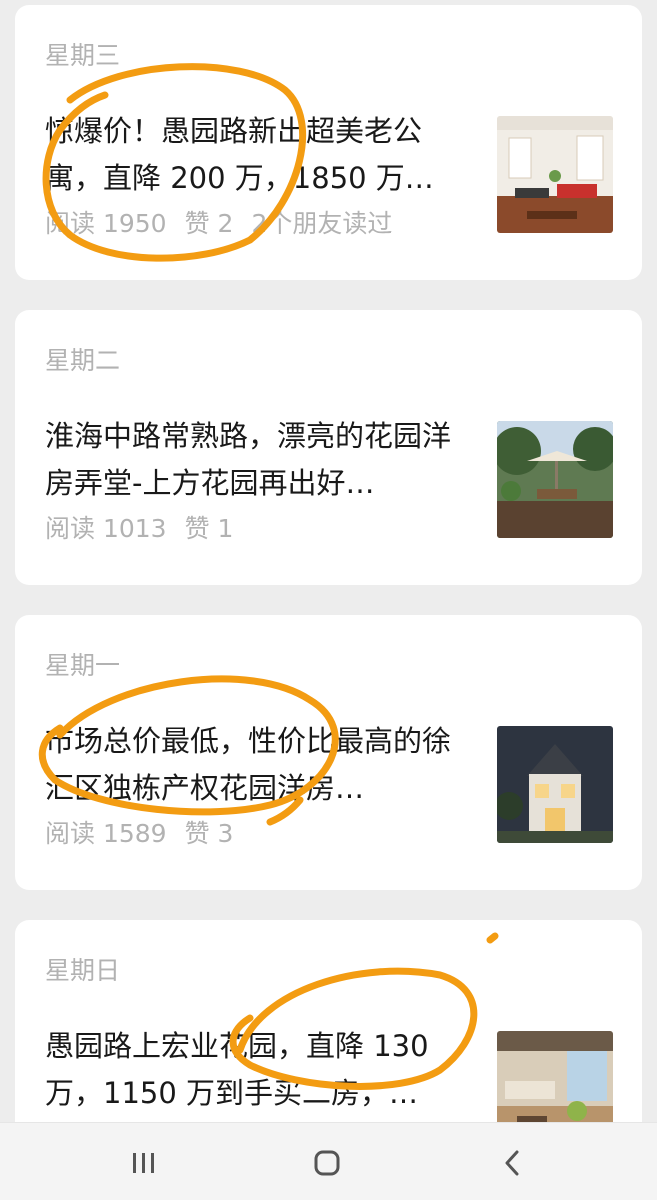 The height and width of the screenshot is (1200, 657). I want to click on back-icon, so click(512, 1163).